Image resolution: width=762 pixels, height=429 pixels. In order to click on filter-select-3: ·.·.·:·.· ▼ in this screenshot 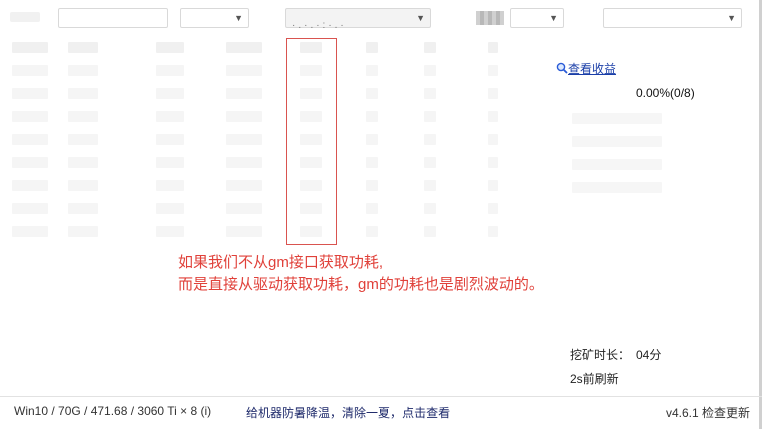, I will do `click(358, 19)`.